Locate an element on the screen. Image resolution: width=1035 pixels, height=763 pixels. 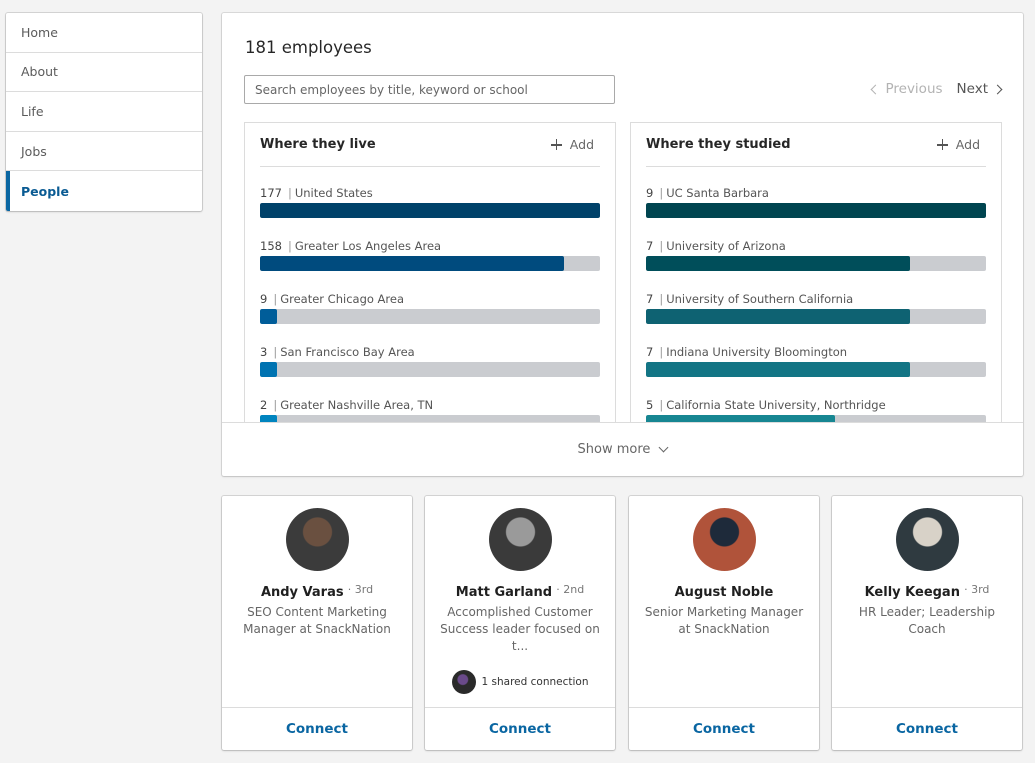
show-more-button: Show more is located at coordinates (622, 449).